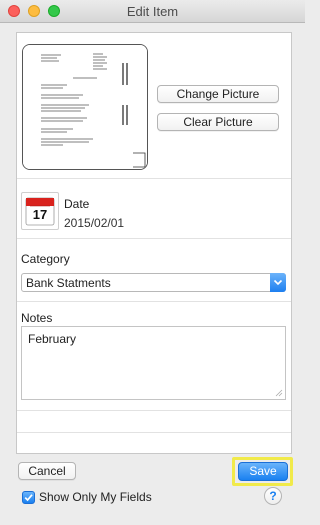 This screenshot has width=320, height=525. Describe the element at coordinates (279, 393) in the screenshot. I see `resize-handle-icon` at that location.